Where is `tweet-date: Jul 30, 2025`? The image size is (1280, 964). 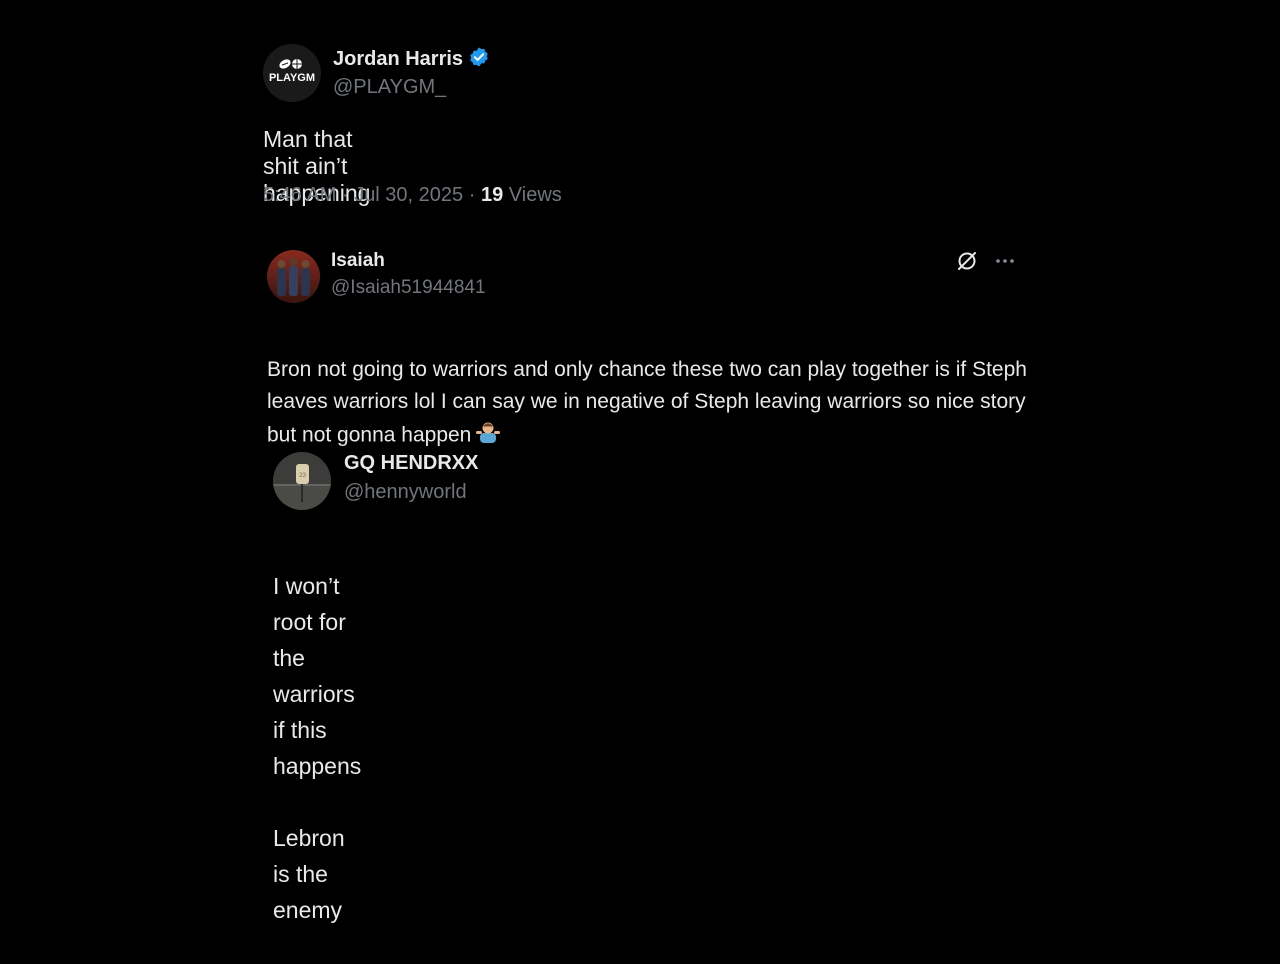
tweet-date: Jul 30, 2025 is located at coordinates (408, 195).